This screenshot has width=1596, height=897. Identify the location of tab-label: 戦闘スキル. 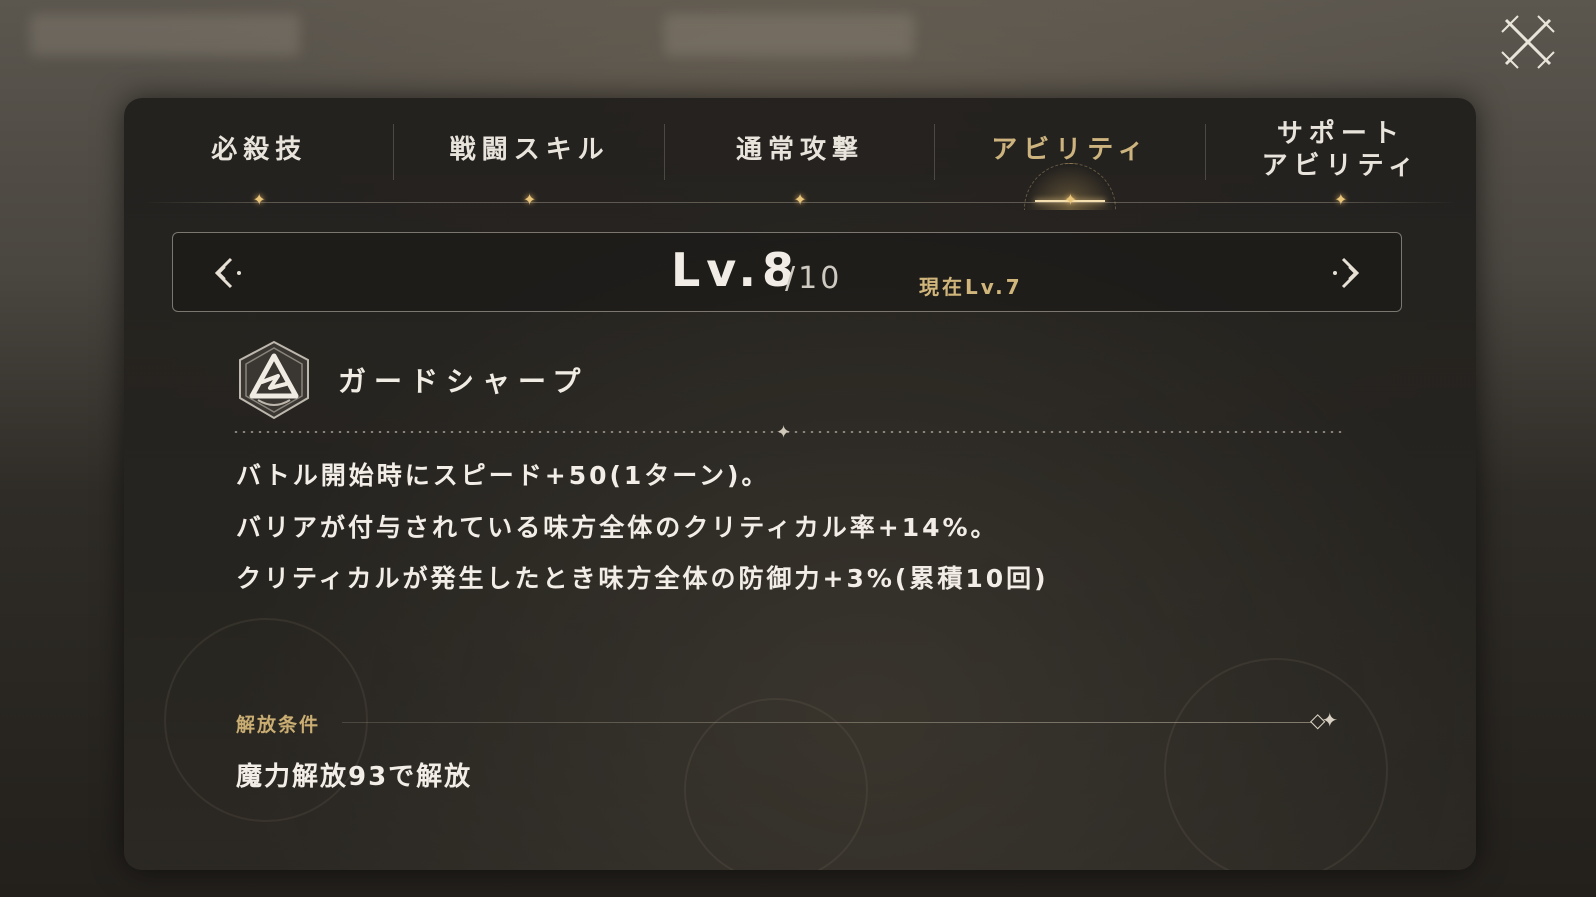
(529, 150).